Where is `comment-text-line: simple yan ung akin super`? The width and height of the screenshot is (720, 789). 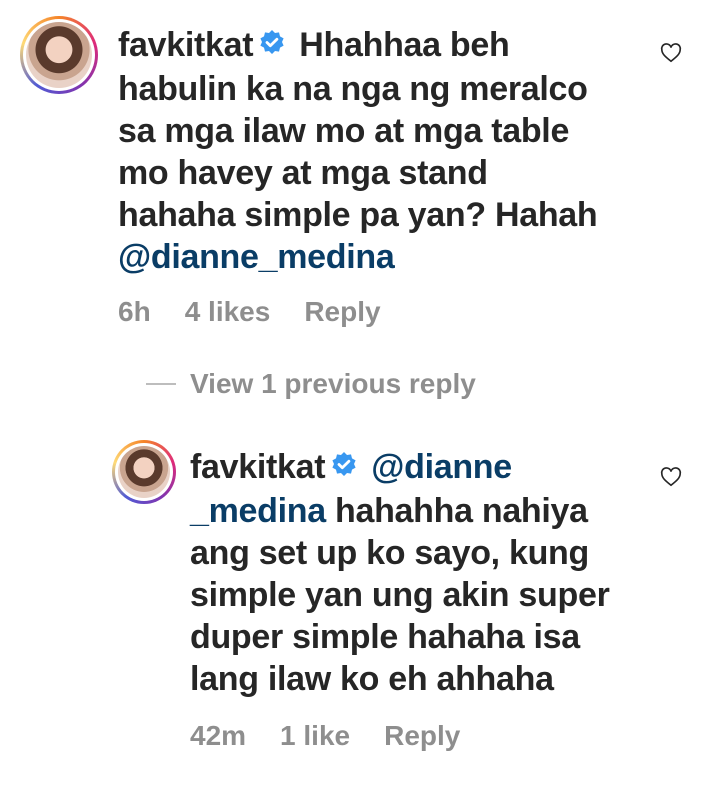
comment-text-line: simple yan ung akin super is located at coordinates (400, 595).